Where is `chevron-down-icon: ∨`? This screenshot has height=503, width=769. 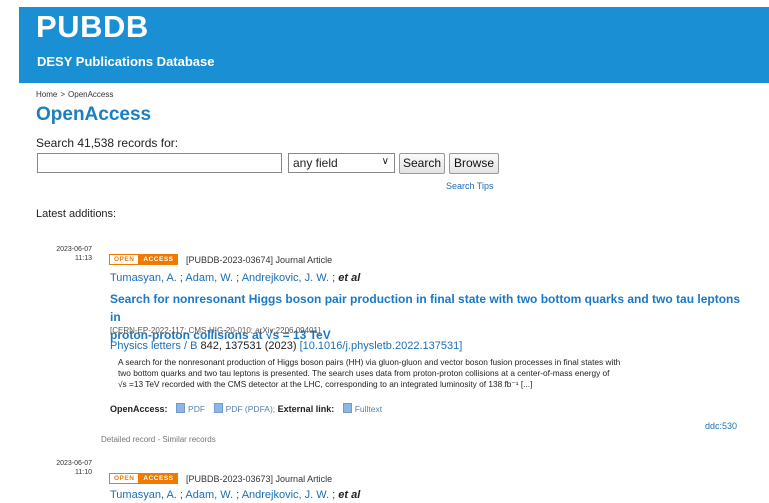
chevron-down-icon: ∨ is located at coordinates (385, 161).